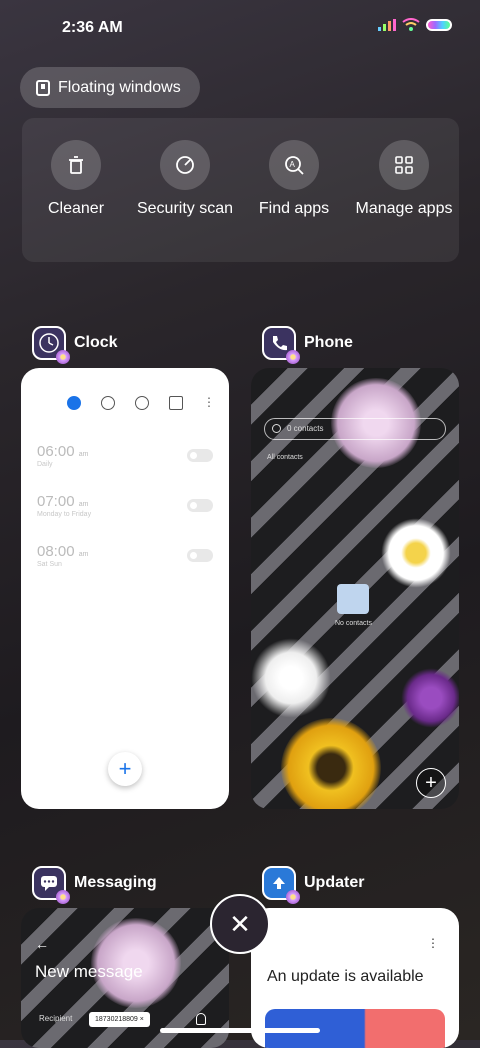 This screenshot has height=1048, width=480. I want to click on recipient-chip: 18730218809 ×, so click(119, 1019).